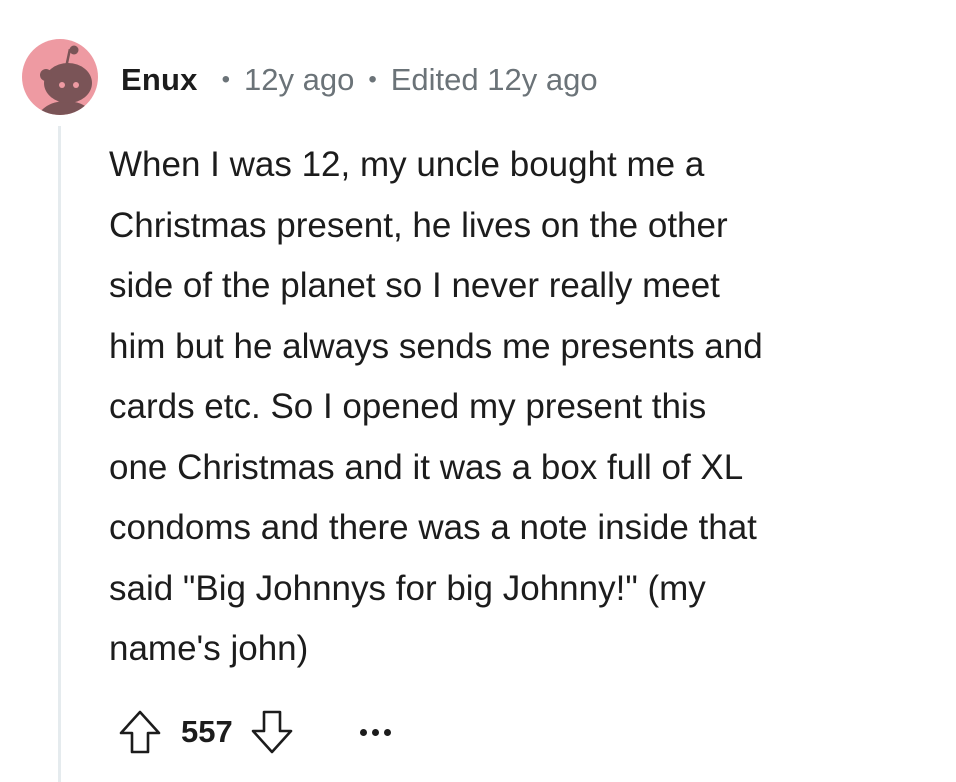  What do you see at coordinates (494, 79) in the screenshot?
I see `edited-label: Edited 12y ago` at bounding box center [494, 79].